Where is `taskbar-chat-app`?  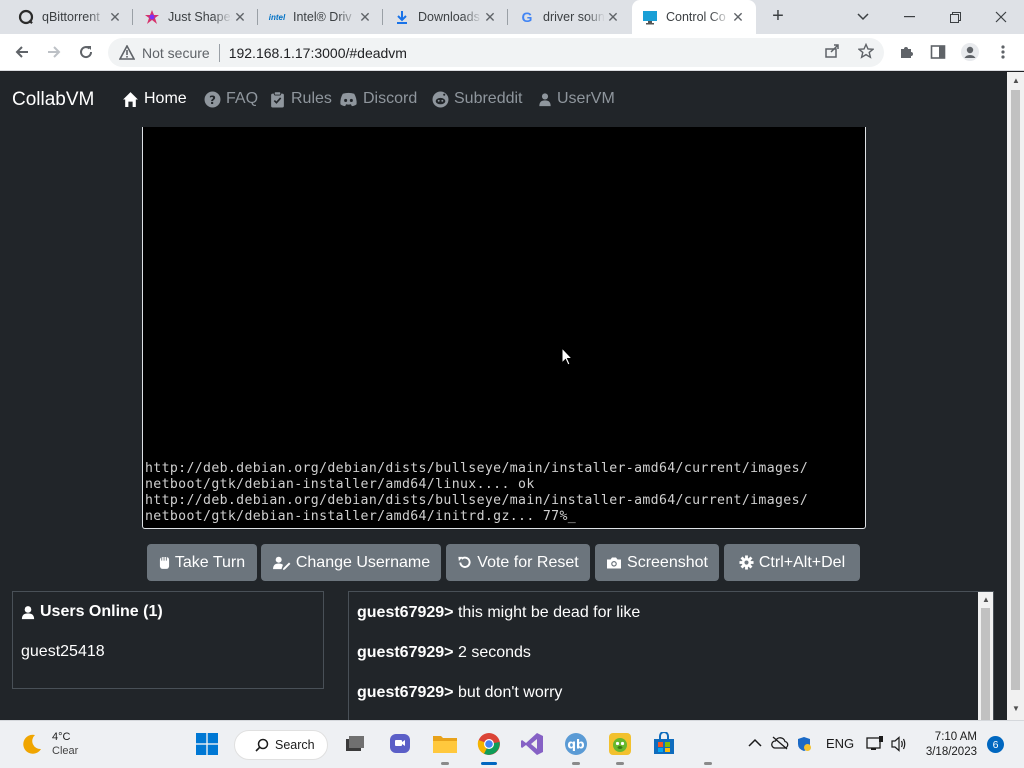 taskbar-chat-app is located at coordinates (400, 744).